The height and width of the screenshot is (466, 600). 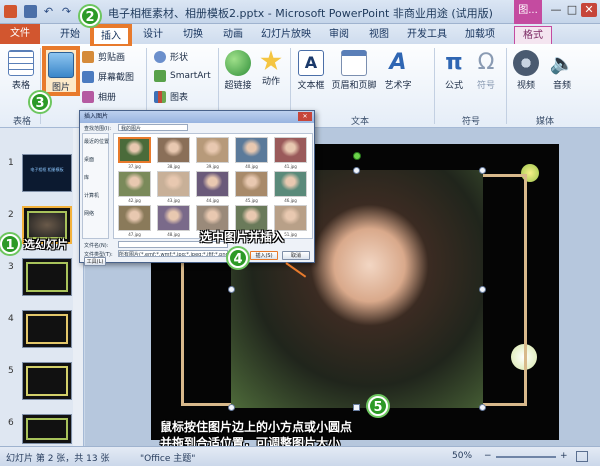 I want to click on group-label-tables: 表格, so click(x=21, y=122).